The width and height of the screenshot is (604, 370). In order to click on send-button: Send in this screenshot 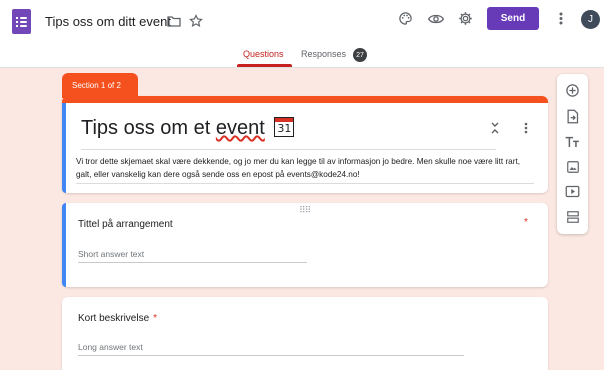, I will do `click(513, 18)`.